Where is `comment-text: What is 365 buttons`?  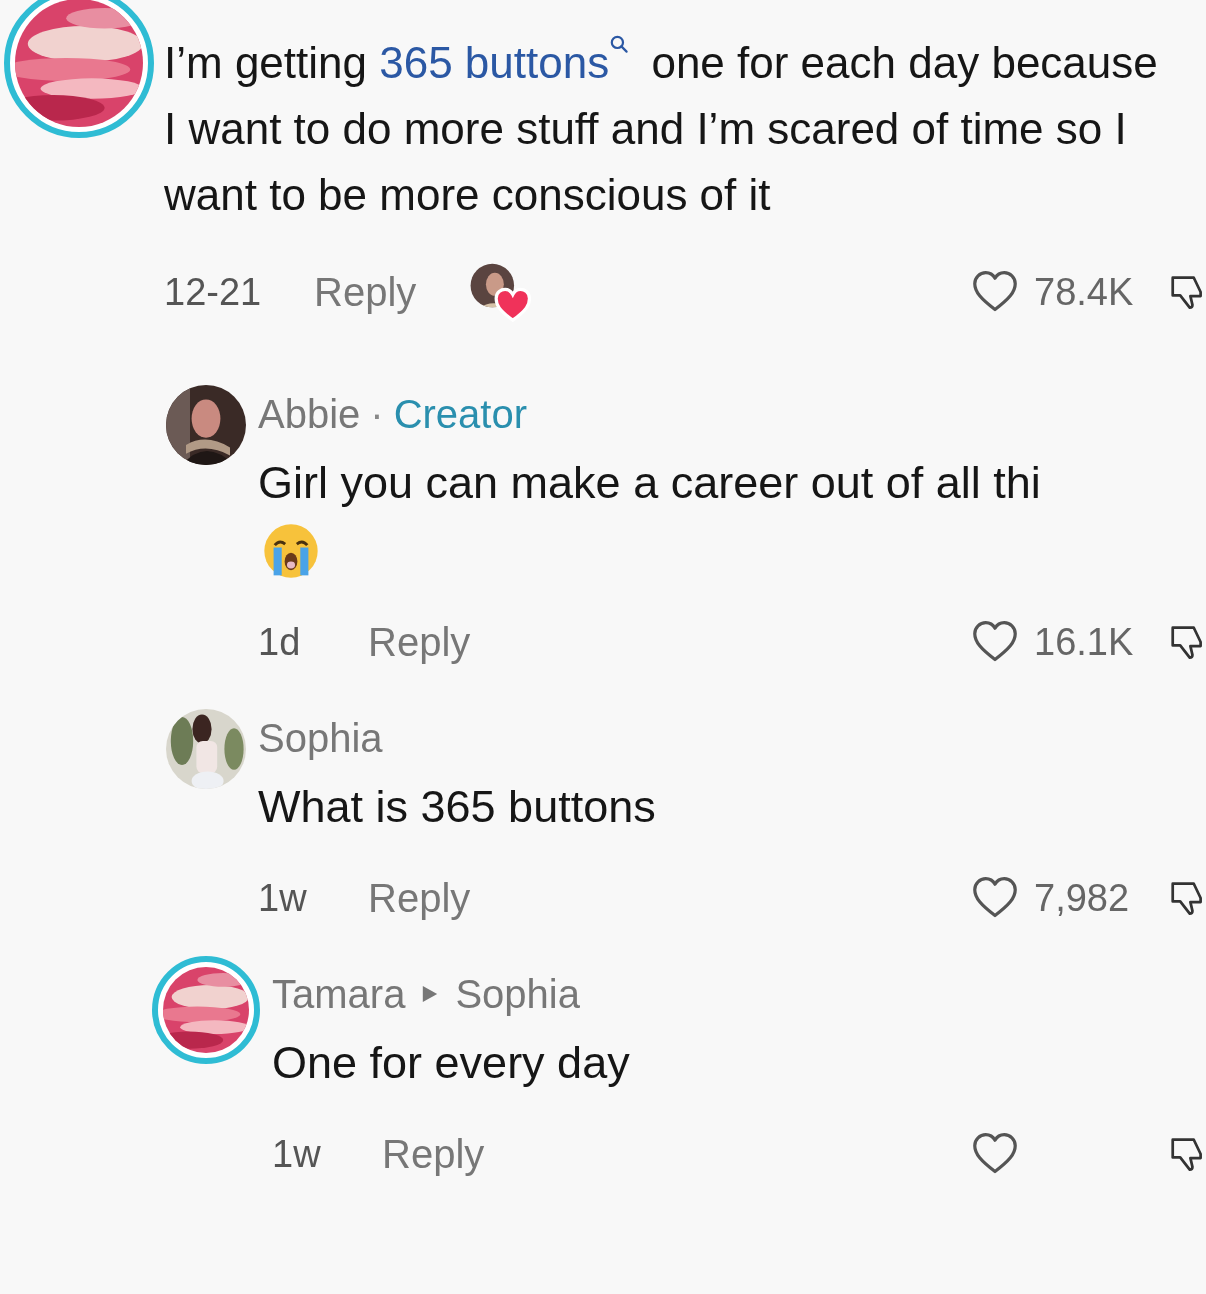
comment-text: What is 365 buttons is located at coordinates (457, 807).